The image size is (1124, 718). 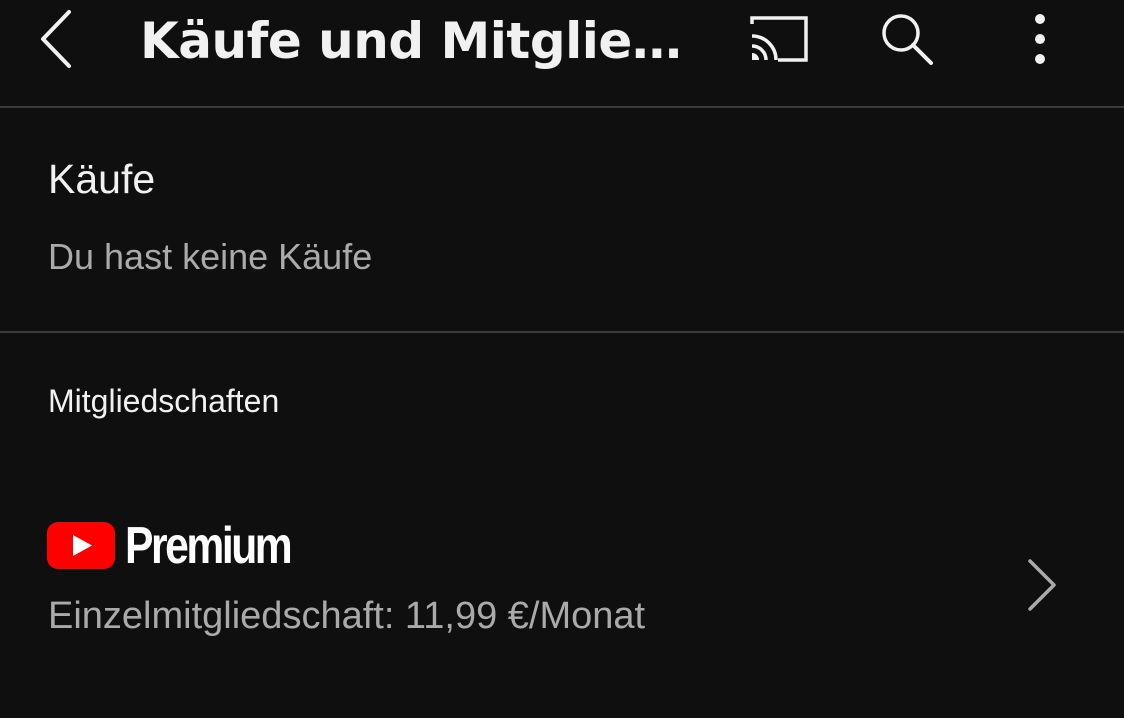 What do you see at coordinates (209, 546) in the screenshot?
I see `premium-brand-label: Premium` at bounding box center [209, 546].